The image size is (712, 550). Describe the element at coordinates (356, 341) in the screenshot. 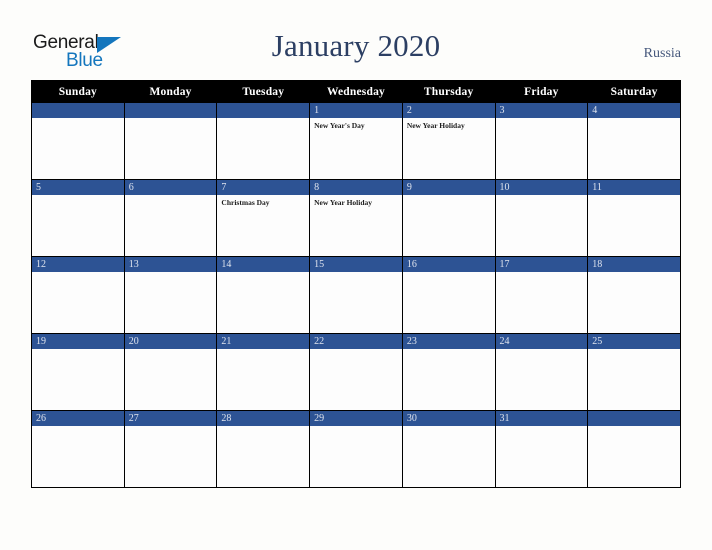

I see `day-number: 22` at that location.